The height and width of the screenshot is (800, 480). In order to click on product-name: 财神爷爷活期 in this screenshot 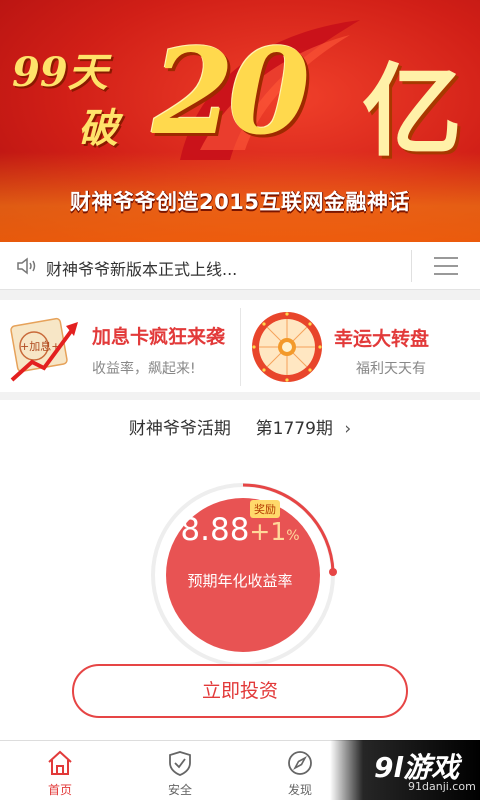, I will do `click(179, 429)`.